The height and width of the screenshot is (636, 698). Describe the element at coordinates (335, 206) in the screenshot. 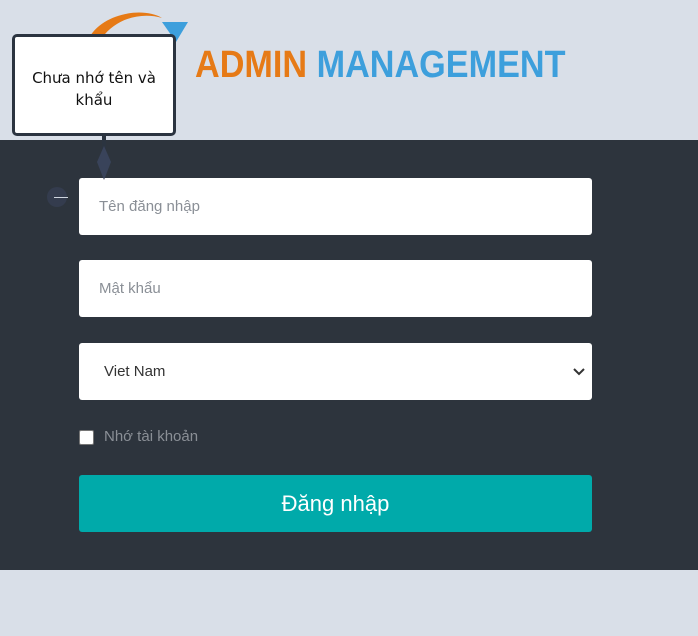

I see `username-input` at that location.